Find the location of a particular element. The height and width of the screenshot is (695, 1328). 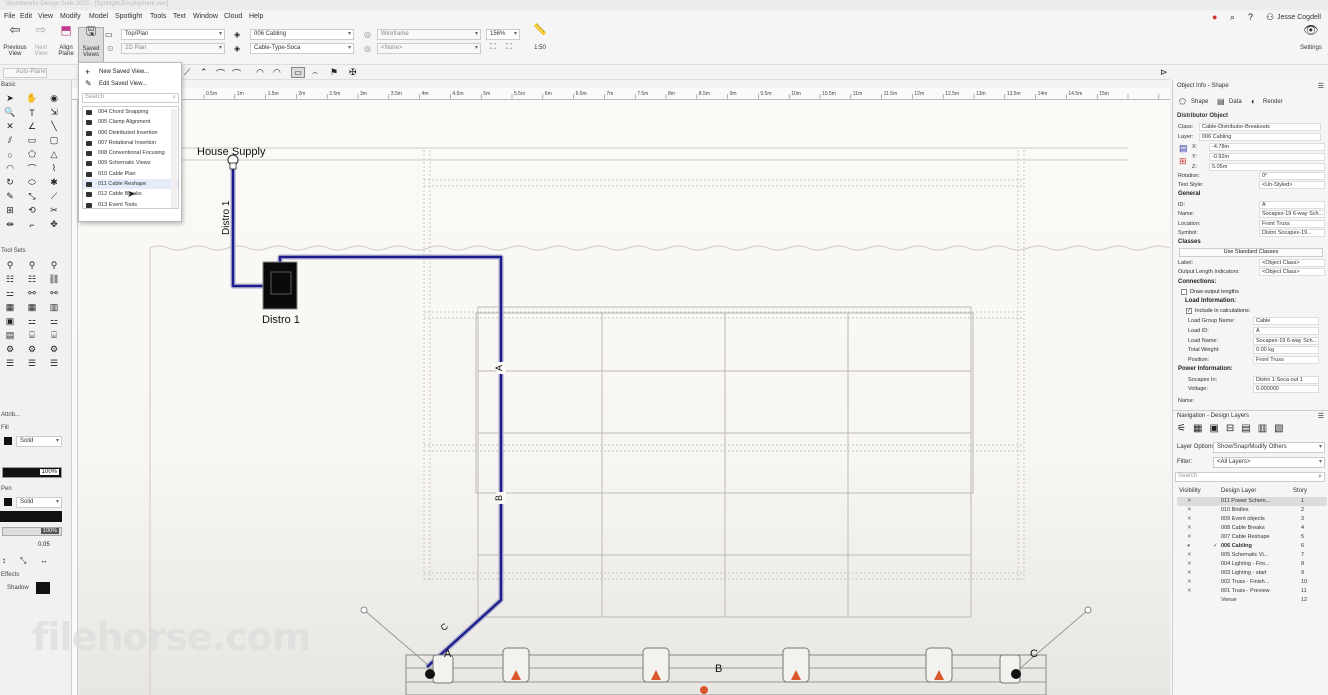

z-value: 5.05m is located at coordinates (1267, 167).